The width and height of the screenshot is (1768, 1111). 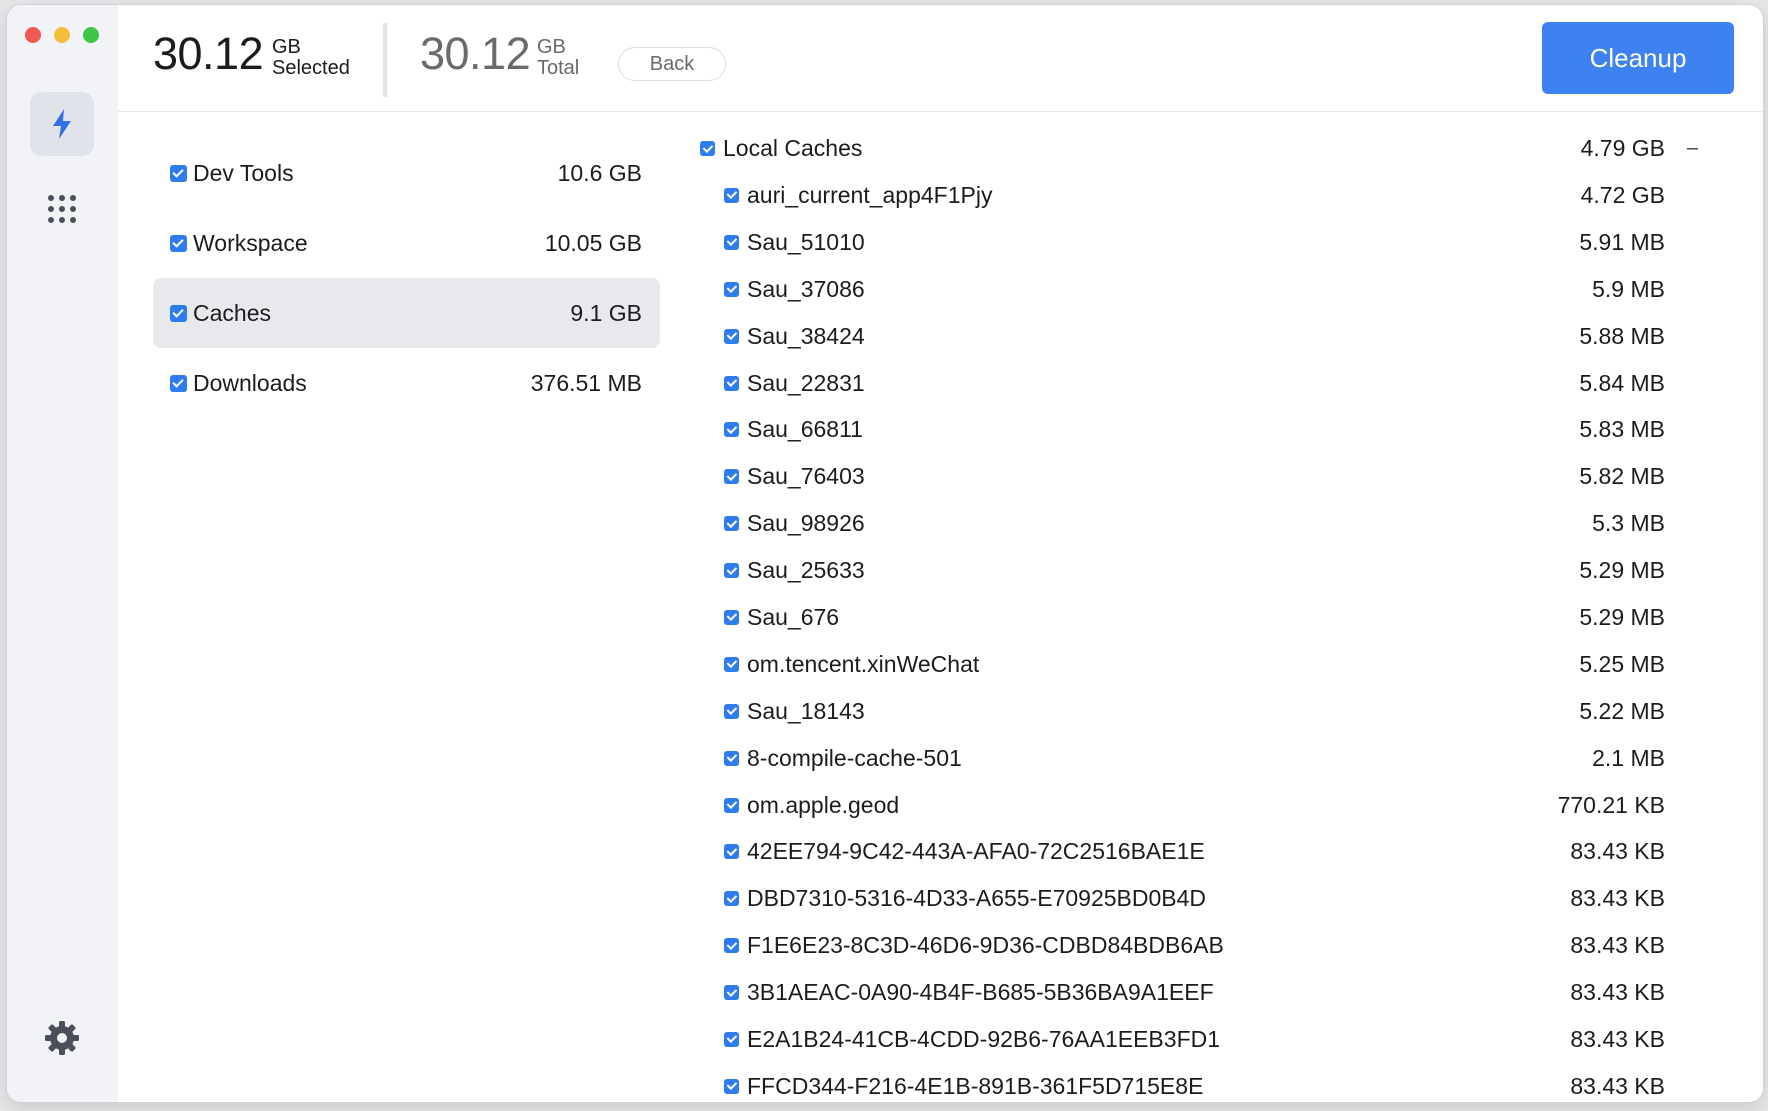 I want to click on sidebar-item-apps, so click(x=62, y=209).